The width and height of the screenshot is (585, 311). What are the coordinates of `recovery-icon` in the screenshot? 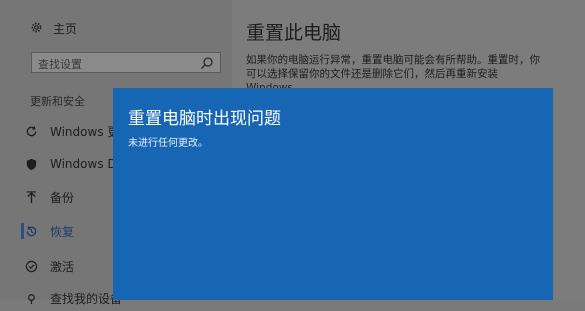 It's located at (31, 231).